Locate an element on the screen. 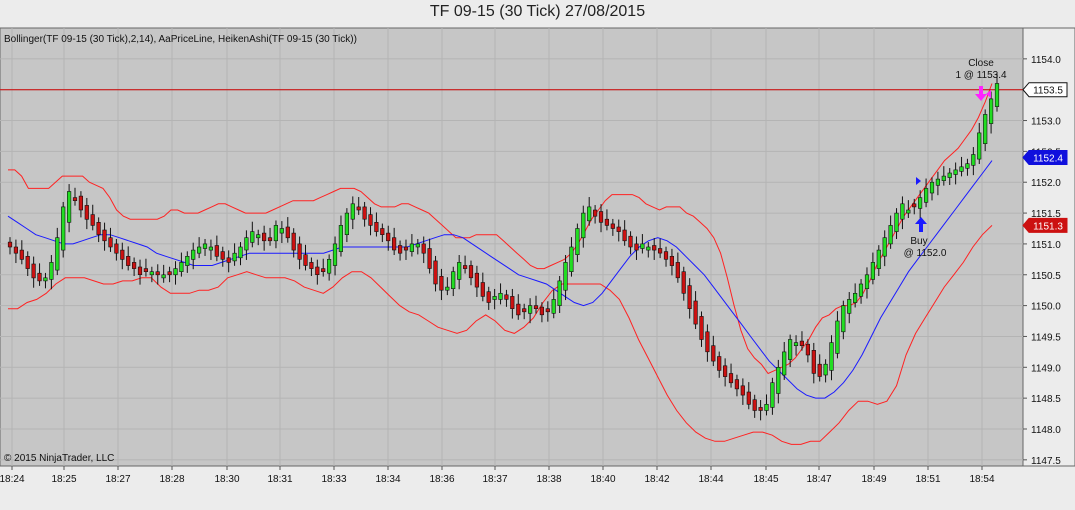  x-tick-label: 18:49 is located at coordinates (873, 479).